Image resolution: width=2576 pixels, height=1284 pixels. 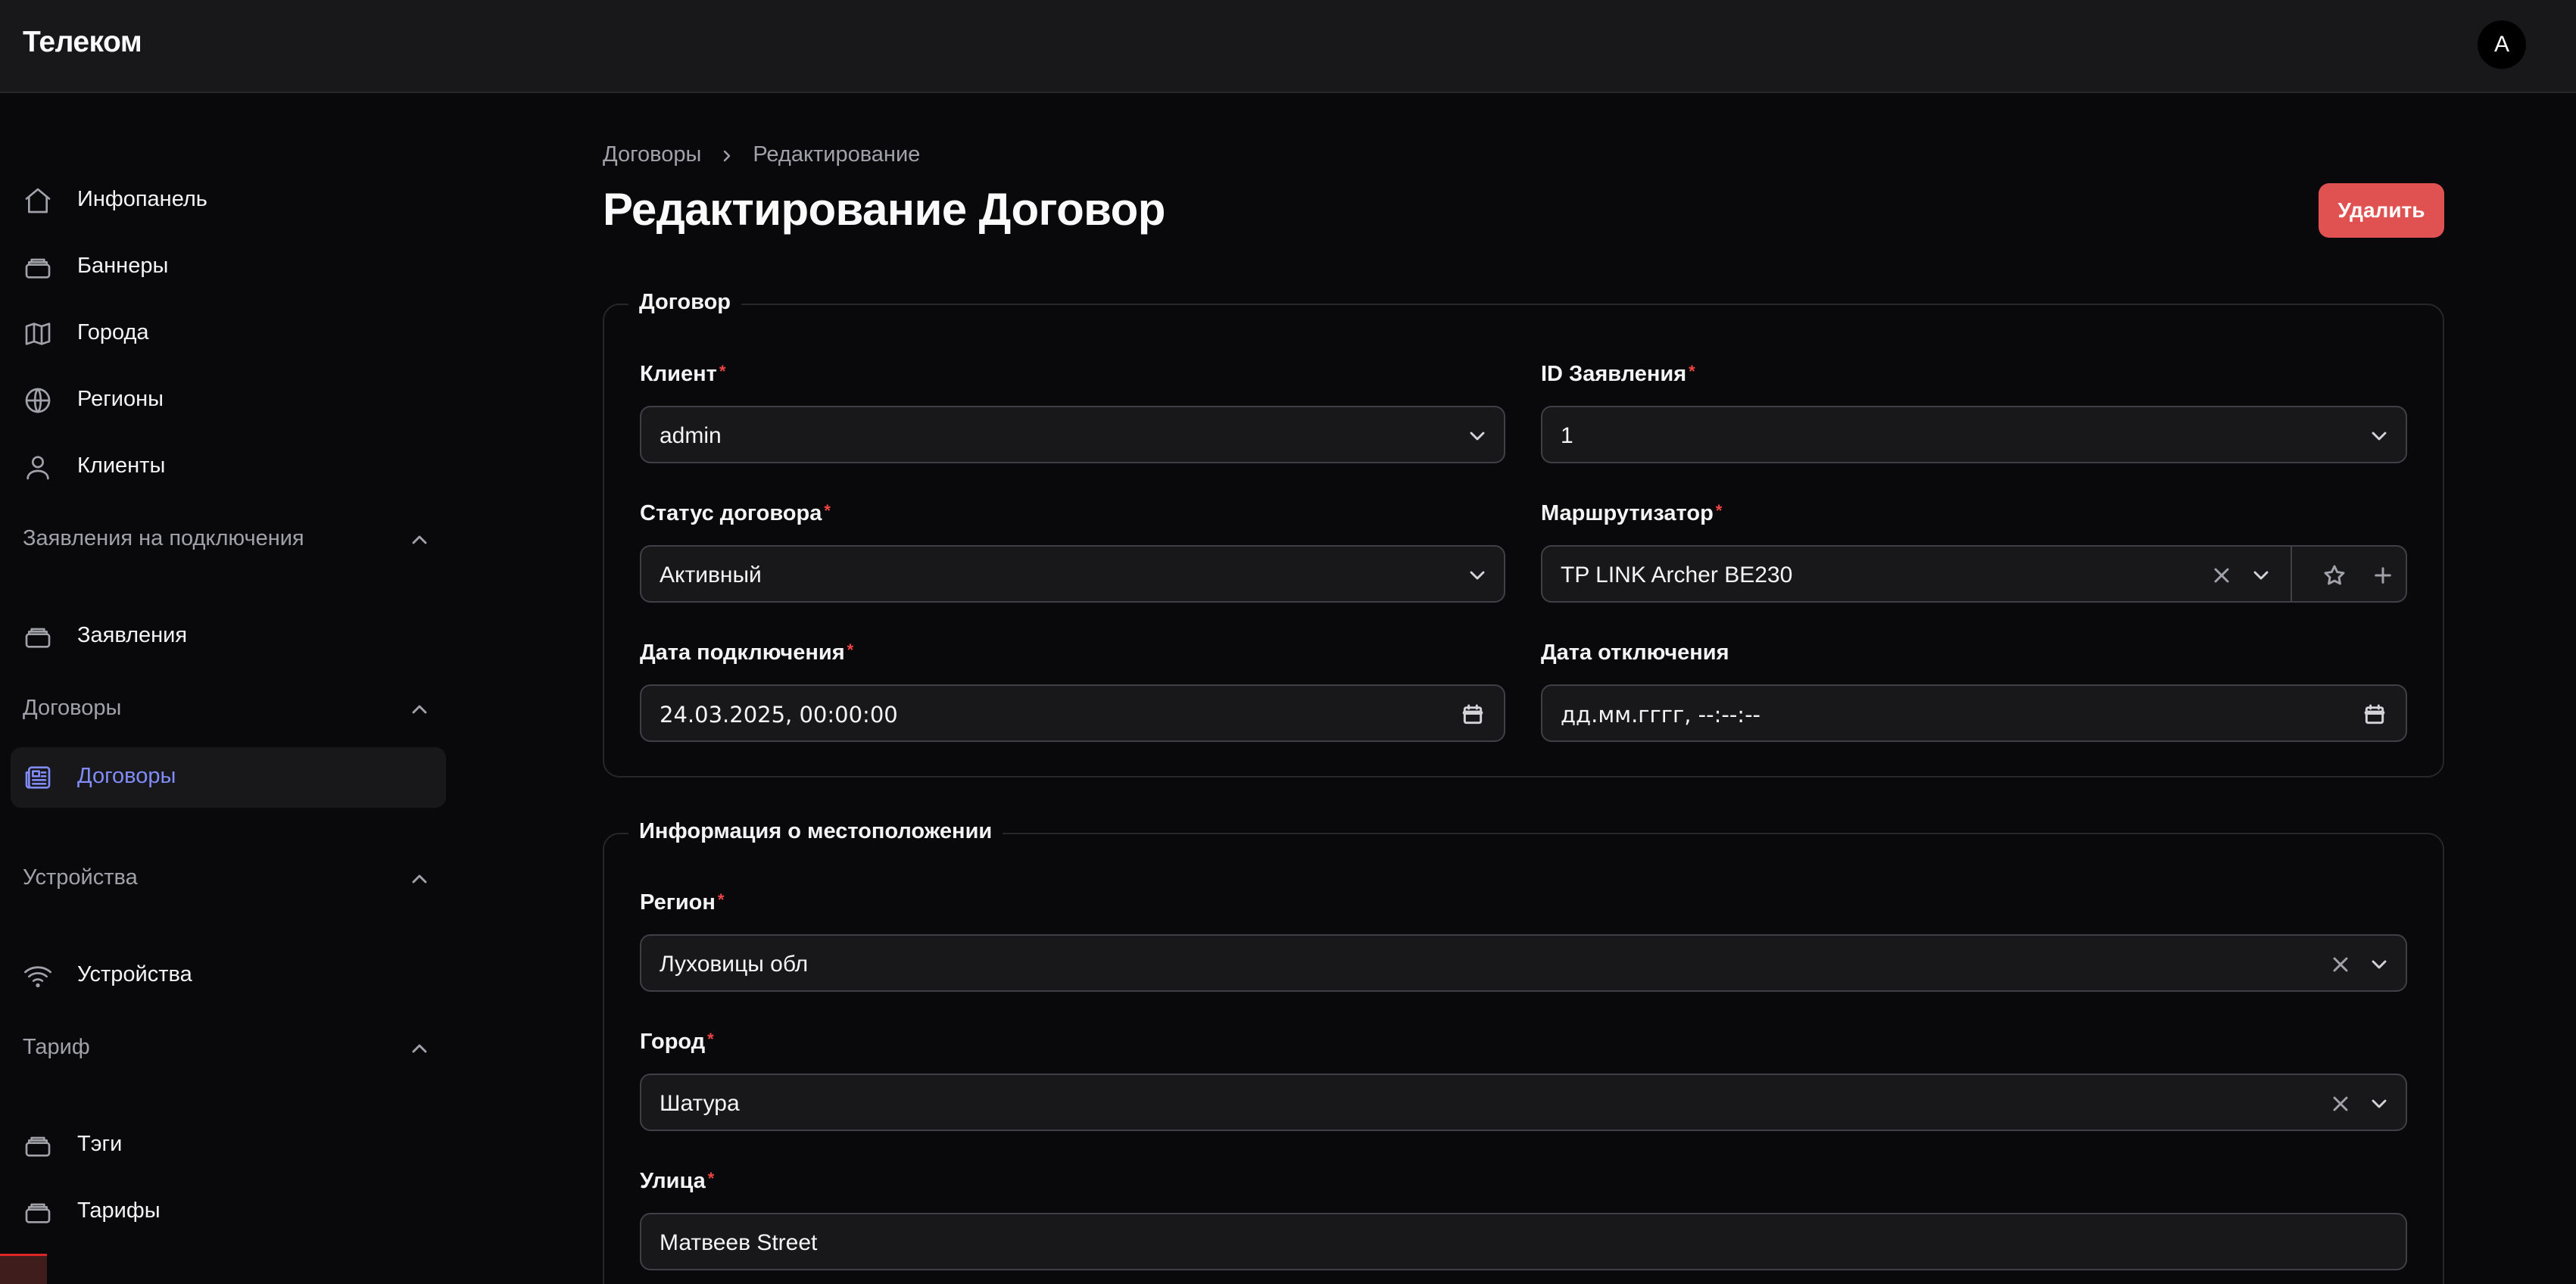 What do you see at coordinates (837, 154) in the screenshot?
I see `breadcrumb-current: Редактирование` at bounding box center [837, 154].